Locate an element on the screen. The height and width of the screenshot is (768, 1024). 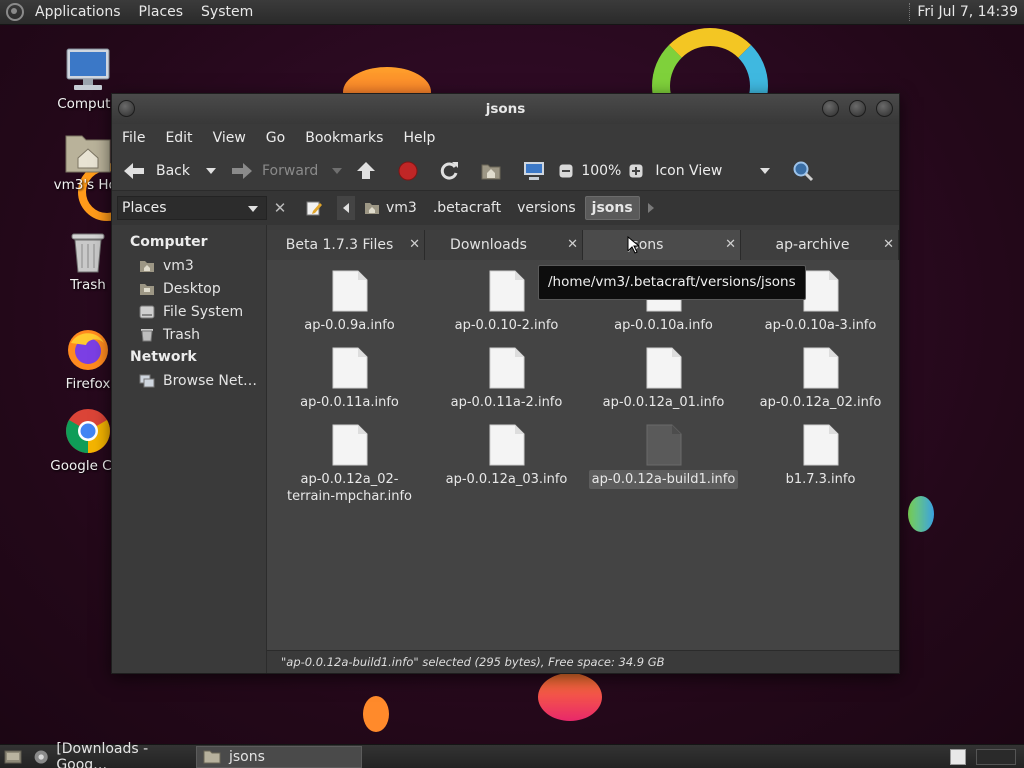
edit-location-button is located at coordinates (314, 208).